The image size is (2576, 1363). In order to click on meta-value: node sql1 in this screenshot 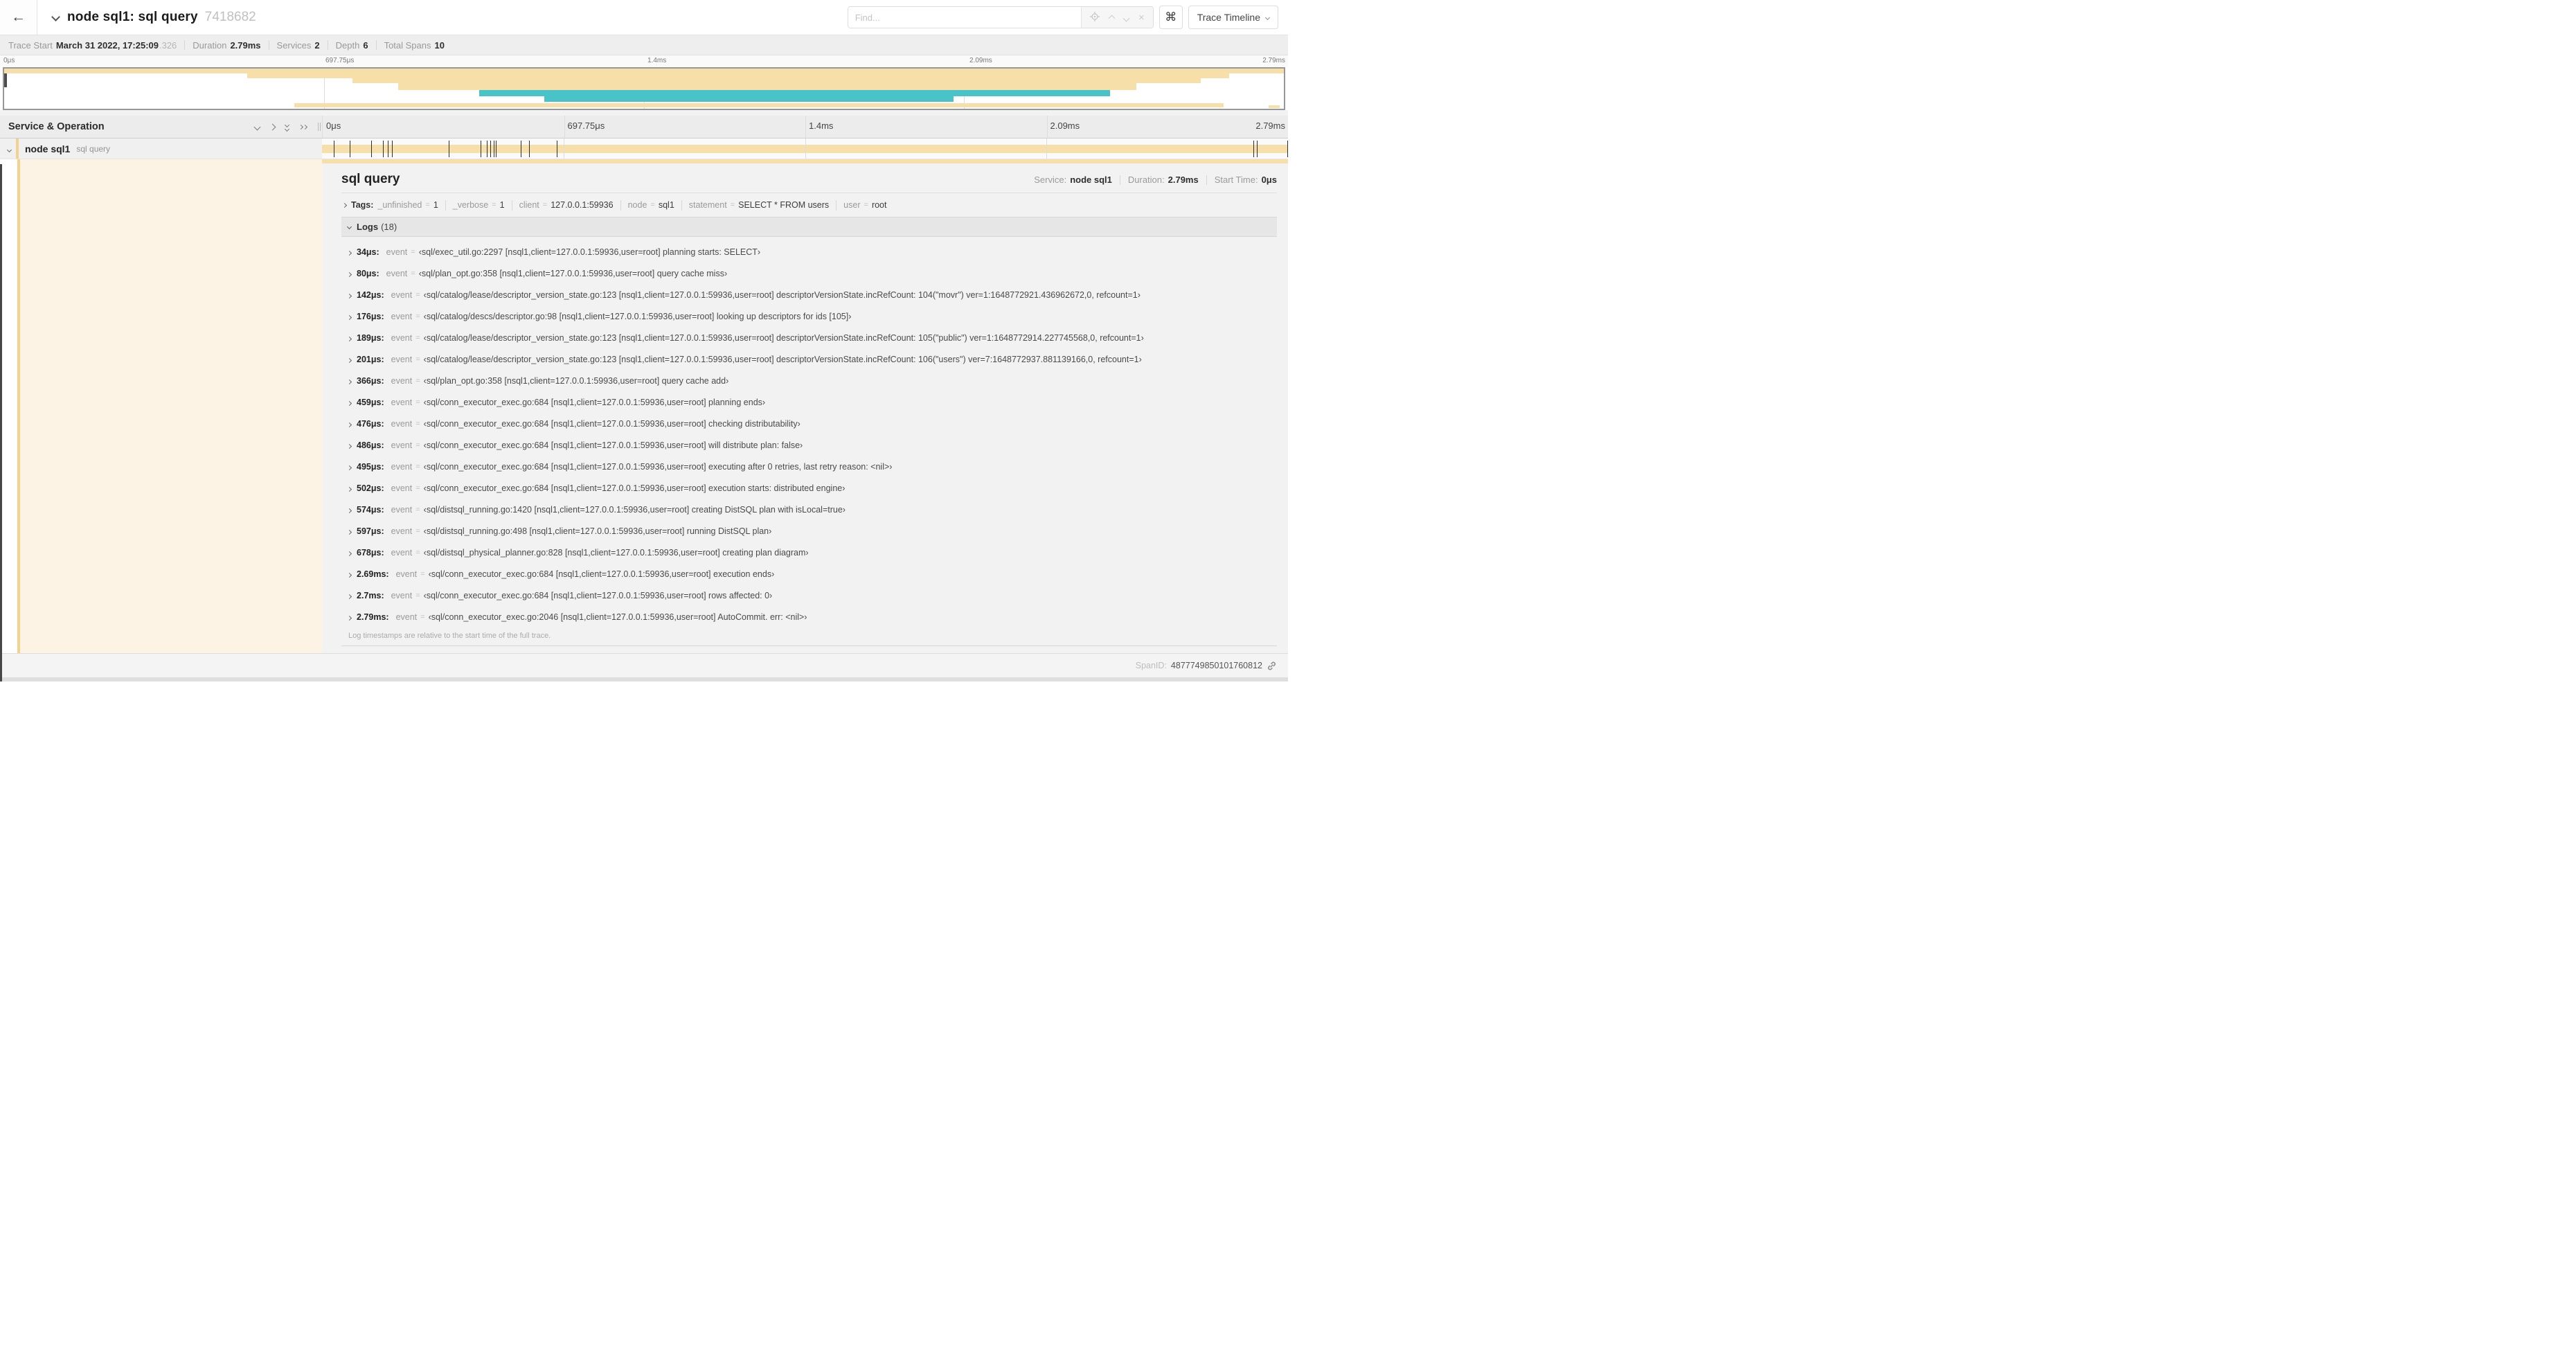, I will do `click(1091, 180)`.